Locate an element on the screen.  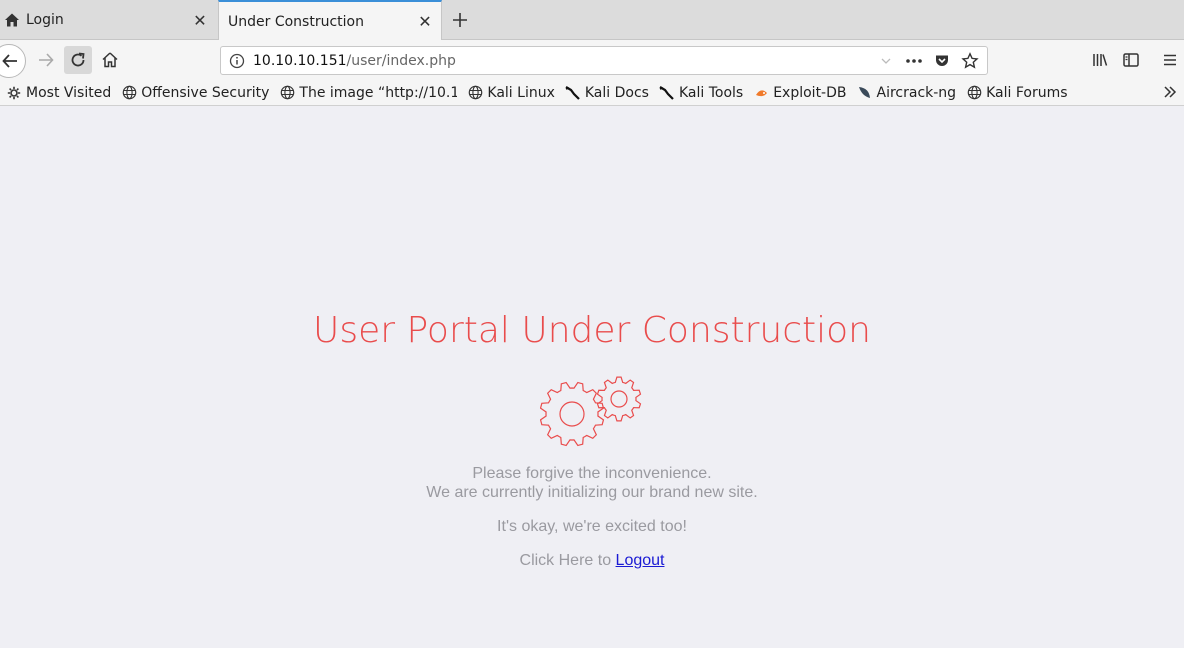
dropdown-chevron-icon is located at coordinates (886, 61).